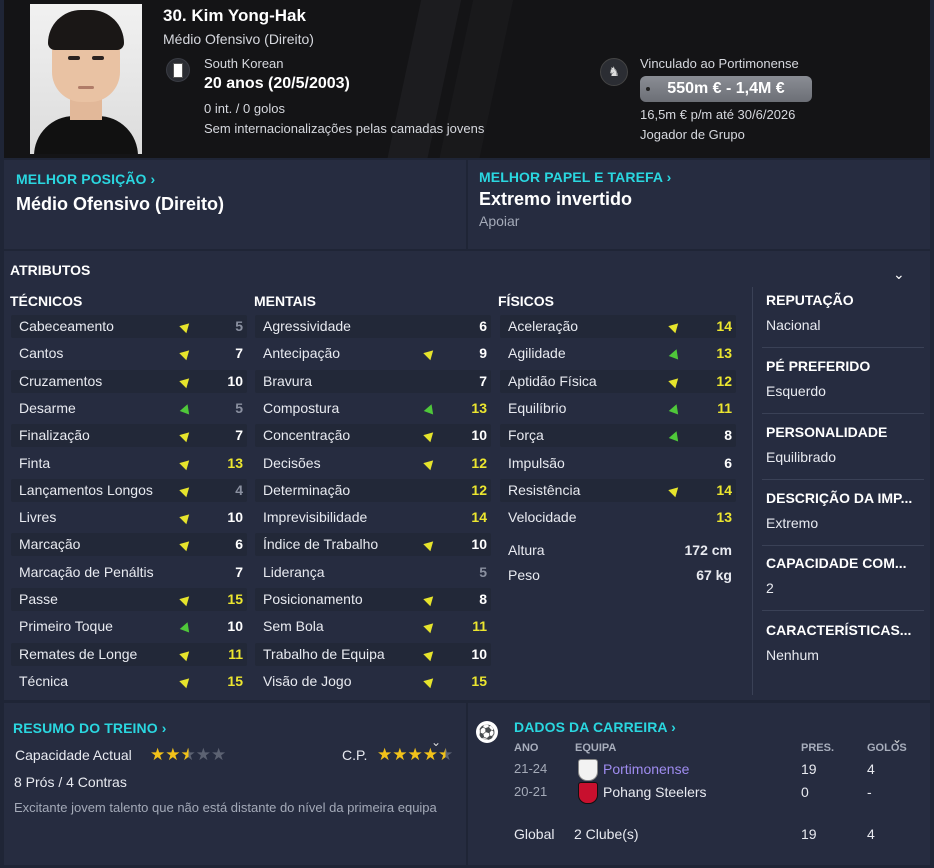 Image resolution: width=934 pixels, height=868 pixels. I want to click on attribute-row: Força 8, so click(618, 436).